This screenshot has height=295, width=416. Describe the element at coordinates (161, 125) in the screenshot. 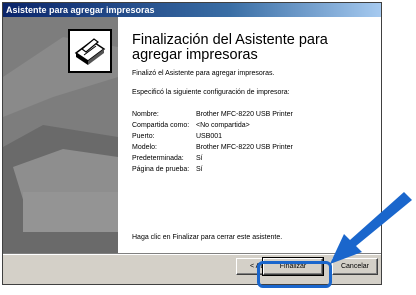

I see `setting-label-compartida: Compartida como:` at that location.